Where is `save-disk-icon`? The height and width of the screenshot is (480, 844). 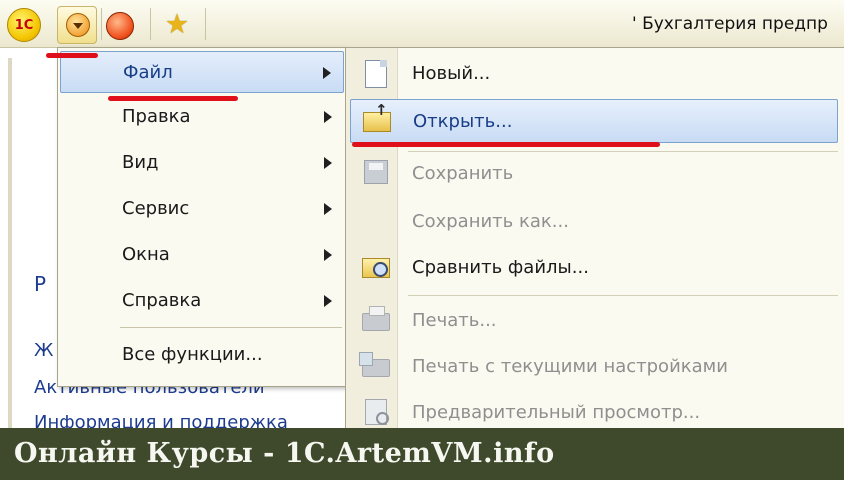 save-disk-icon is located at coordinates (376, 172).